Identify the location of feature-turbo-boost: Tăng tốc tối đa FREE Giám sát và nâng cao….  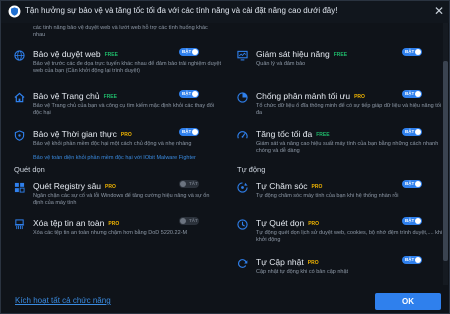
(337, 142).